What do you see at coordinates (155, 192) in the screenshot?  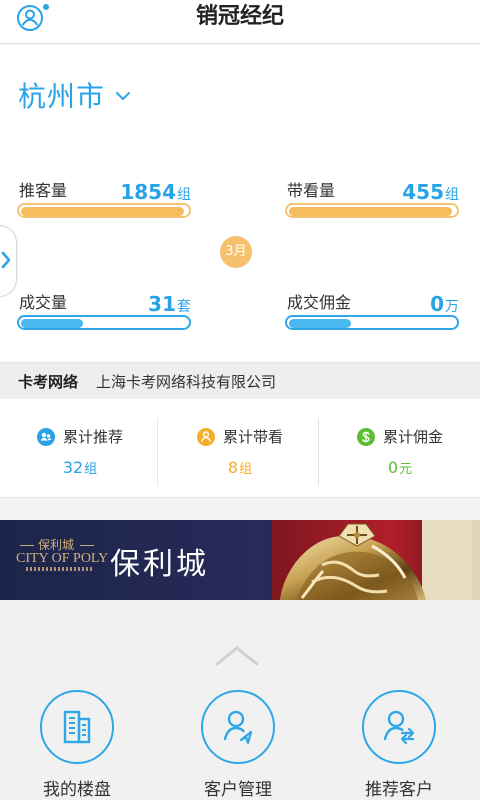 I see `stat-value: 1854组` at bounding box center [155, 192].